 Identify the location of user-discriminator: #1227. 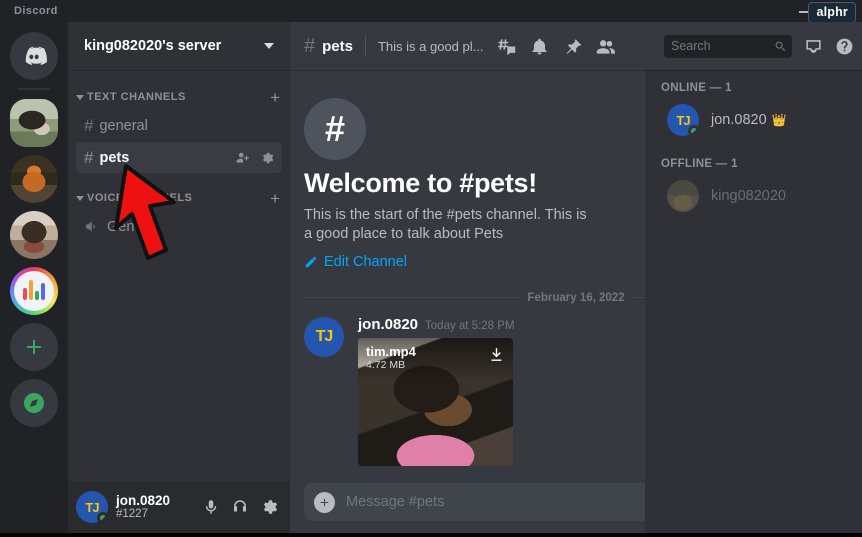
(132, 514).